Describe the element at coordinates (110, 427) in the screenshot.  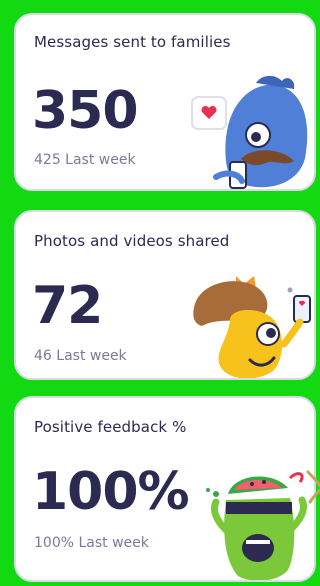
I see `card-label: Positive feedback %` at that location.